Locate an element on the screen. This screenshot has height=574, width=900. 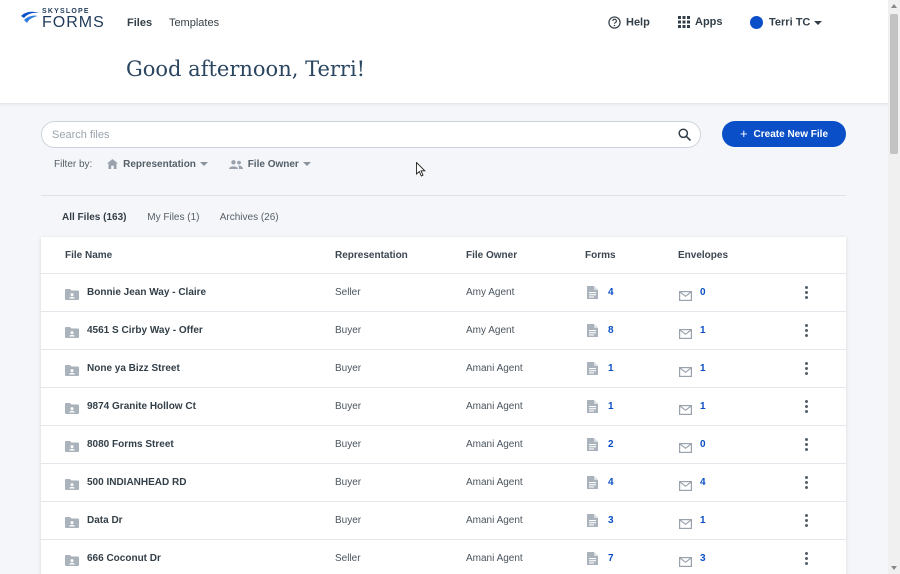
column-representation: Representation is located at coordinates (371, 255).